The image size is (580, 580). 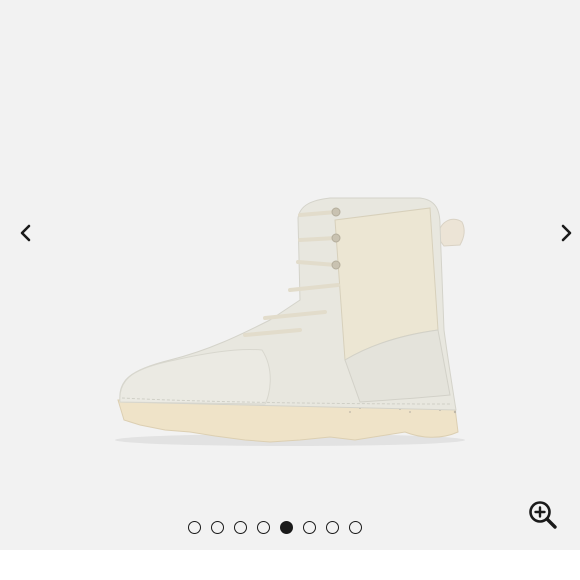 What do you see at coordinates (275, 527) in the screenshot?
I see `slide-indicator` at bounding box center [275, 527].